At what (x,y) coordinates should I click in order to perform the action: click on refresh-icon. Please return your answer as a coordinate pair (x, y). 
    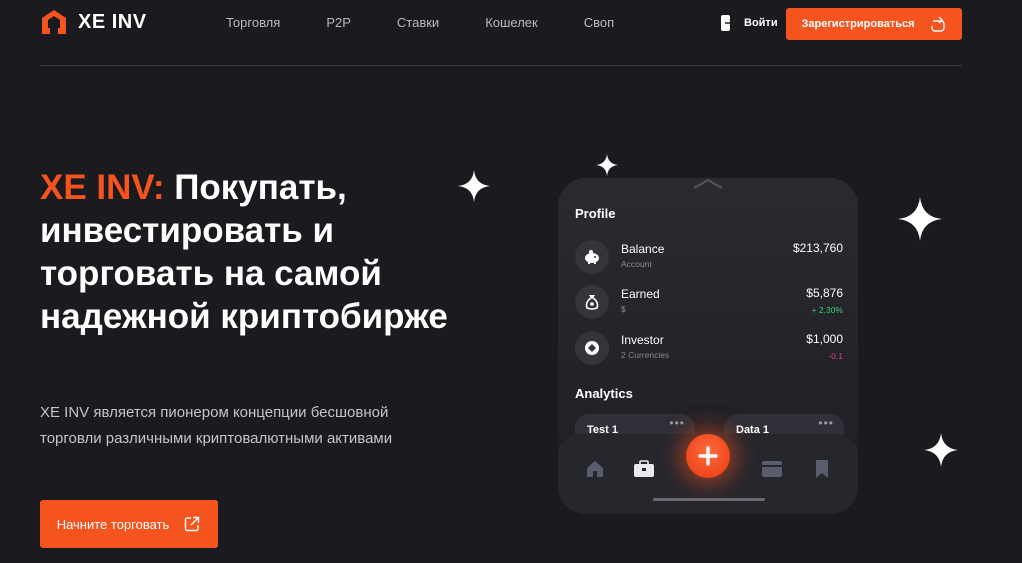
    Looking at the image, I should click on (937, 24).